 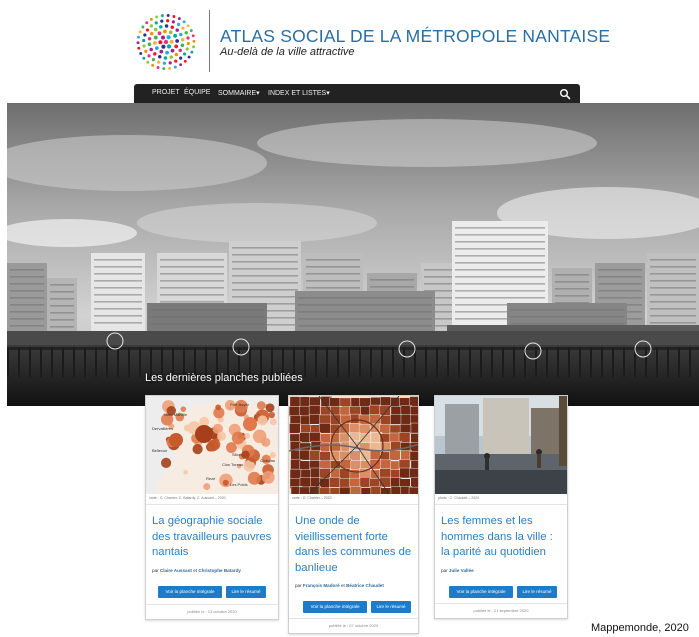 I want to click on card-authors: par Claire Aussant et Christophe Batardy, so click(x=196, y=570).